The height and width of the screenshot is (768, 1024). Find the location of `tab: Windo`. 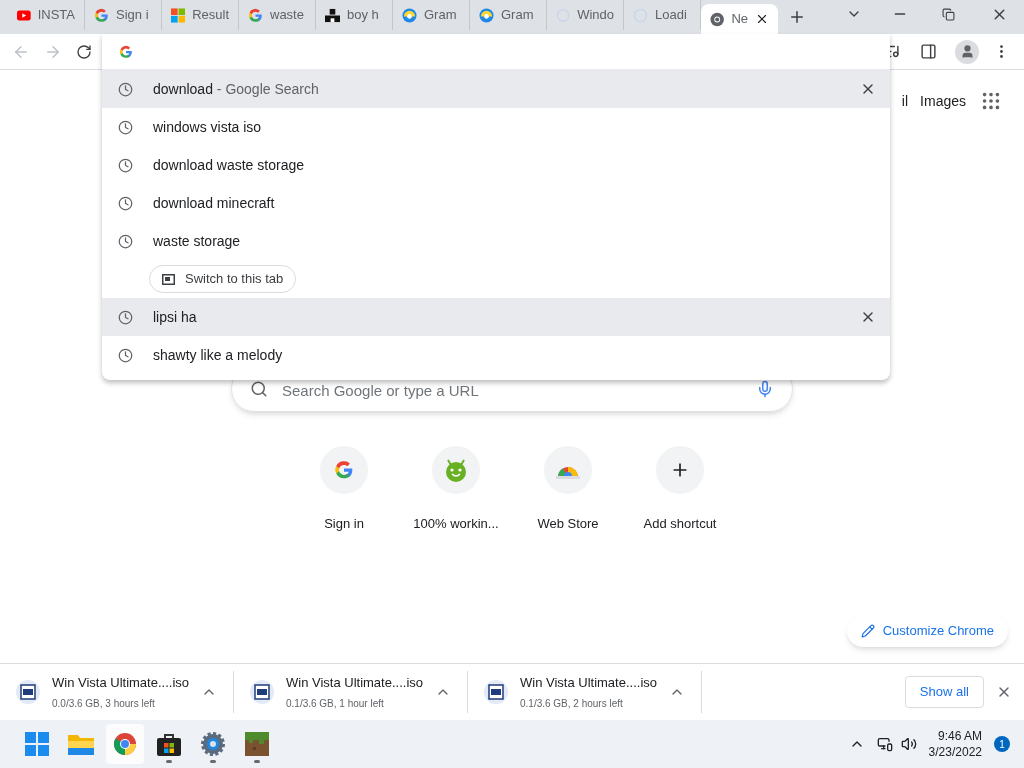

tab: Windo is located at coordinates (585, 15).